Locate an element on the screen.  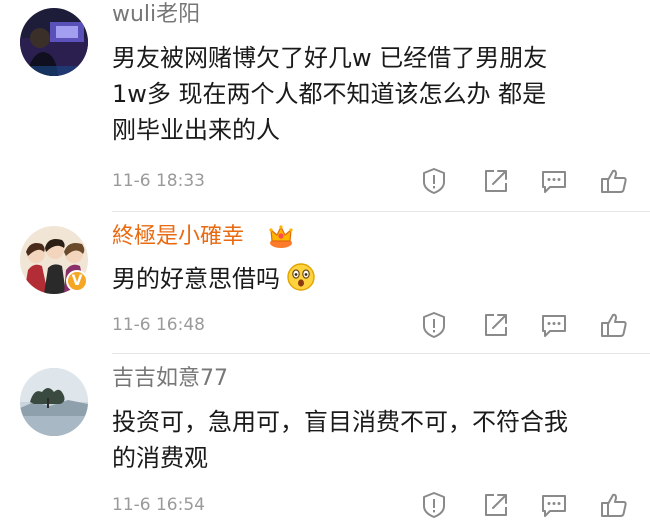
comment-text-line: 的消费观 is located at coordinates (160, 458).